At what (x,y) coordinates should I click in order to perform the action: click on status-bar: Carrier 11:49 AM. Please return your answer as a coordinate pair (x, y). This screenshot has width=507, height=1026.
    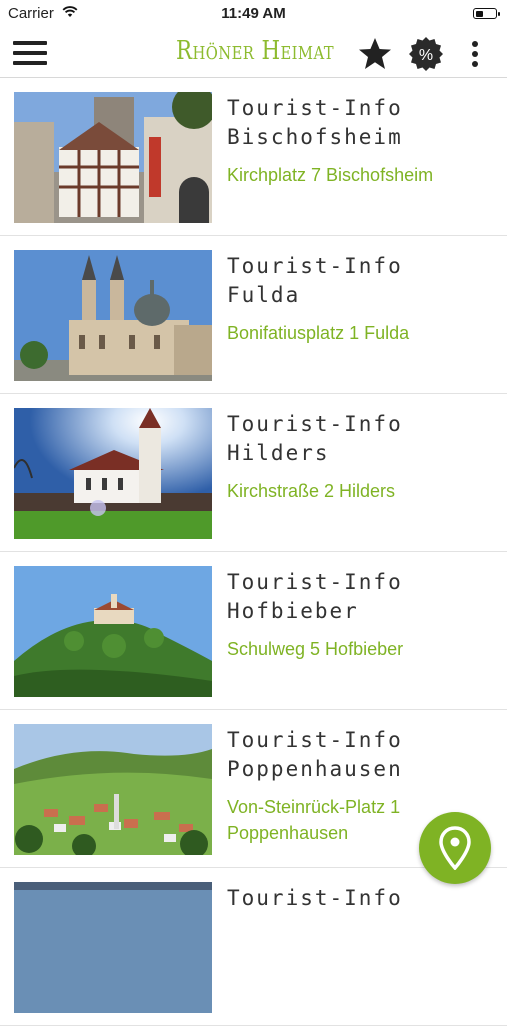
    Looking at the image, I should click on (253, 14).